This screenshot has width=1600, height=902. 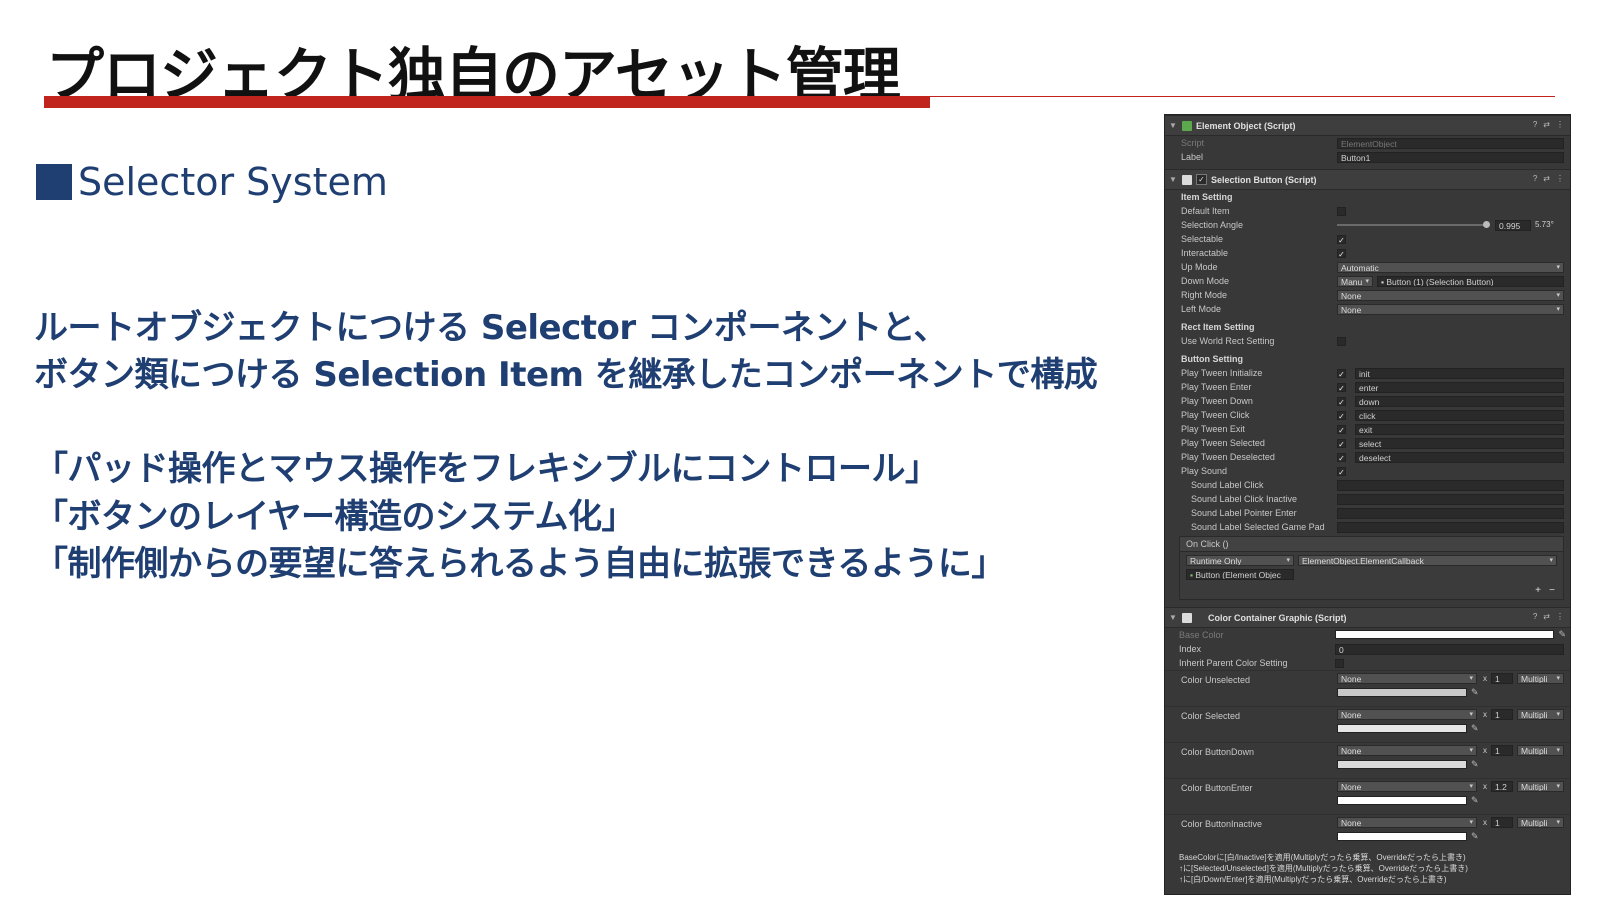 I want to click on runtime-dropdown: Runtime Only ▾, so click(x=1240, y=560).